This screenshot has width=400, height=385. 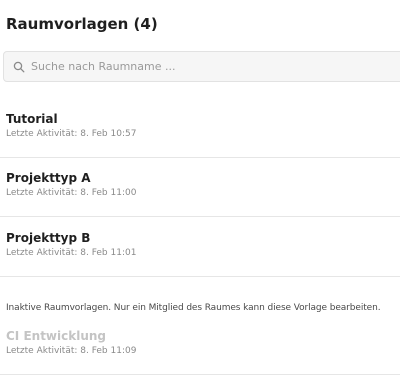 I want to click on room-name: Projekttyp B, so click(x=48, y=238).